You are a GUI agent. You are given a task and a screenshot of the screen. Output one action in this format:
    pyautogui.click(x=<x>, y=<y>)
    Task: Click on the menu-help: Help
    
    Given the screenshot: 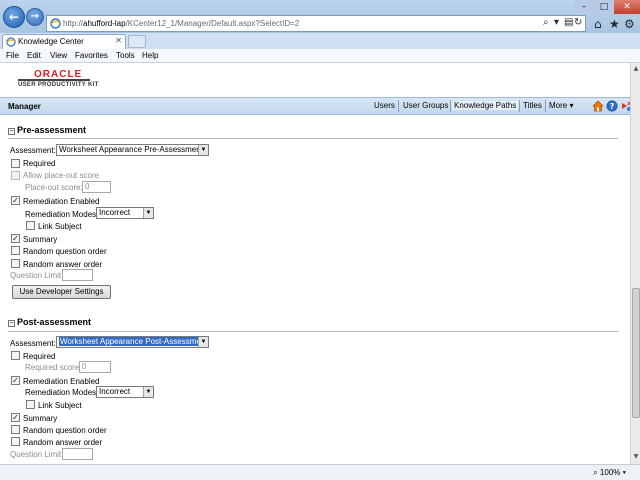 What is the action you would take?
    pyautogui.click(x=150, y=55)
    